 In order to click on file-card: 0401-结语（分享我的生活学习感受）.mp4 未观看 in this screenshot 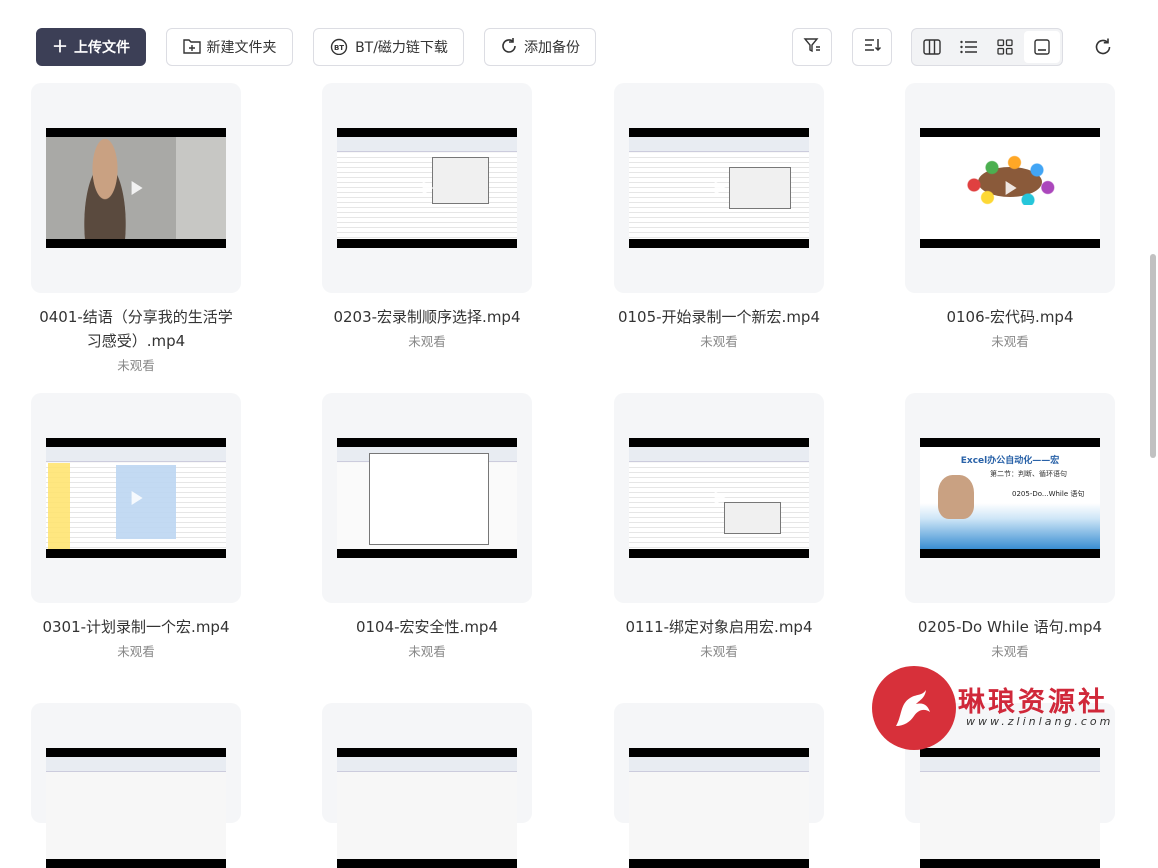, I will do `click(136, 228)`.